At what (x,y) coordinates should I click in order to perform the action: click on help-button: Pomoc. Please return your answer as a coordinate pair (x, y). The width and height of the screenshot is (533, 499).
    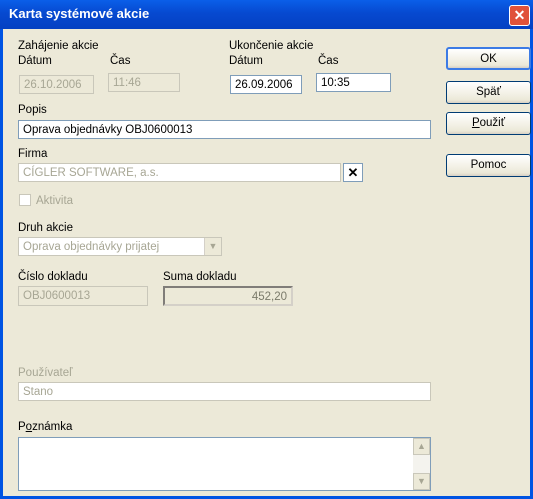
    Looking at the image, I should click on (488, 165).